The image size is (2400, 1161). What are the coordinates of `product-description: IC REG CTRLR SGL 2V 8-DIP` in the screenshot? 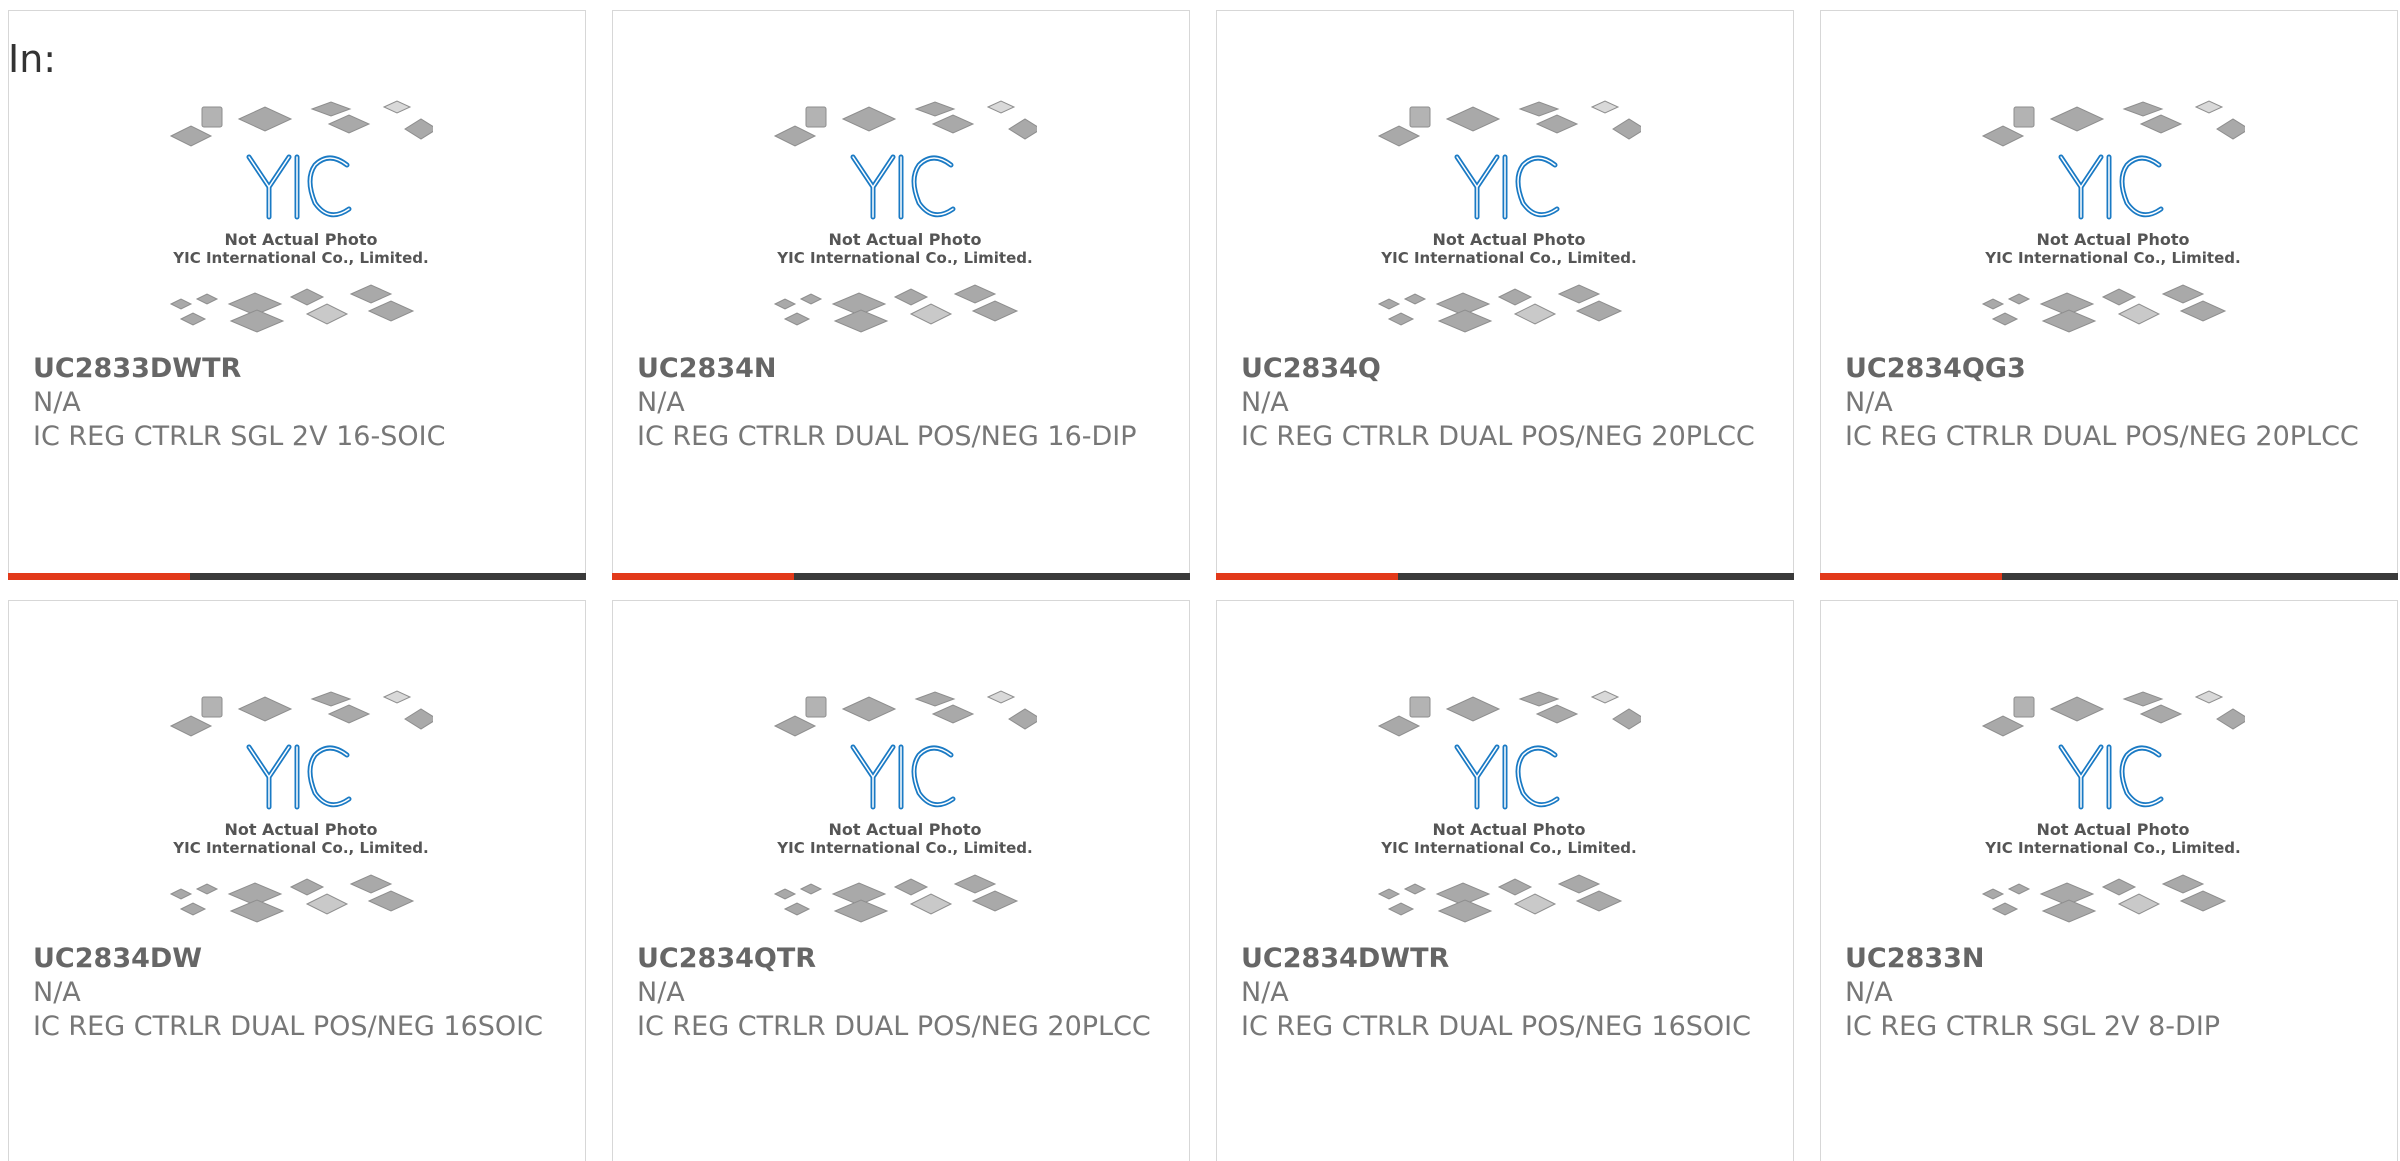 It's located at (2033, 1026).